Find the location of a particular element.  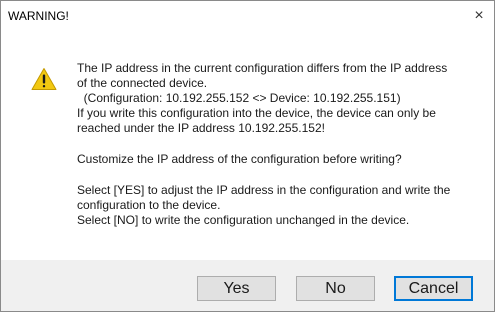

yes-button: Yes is located at coordinates (236, 288).